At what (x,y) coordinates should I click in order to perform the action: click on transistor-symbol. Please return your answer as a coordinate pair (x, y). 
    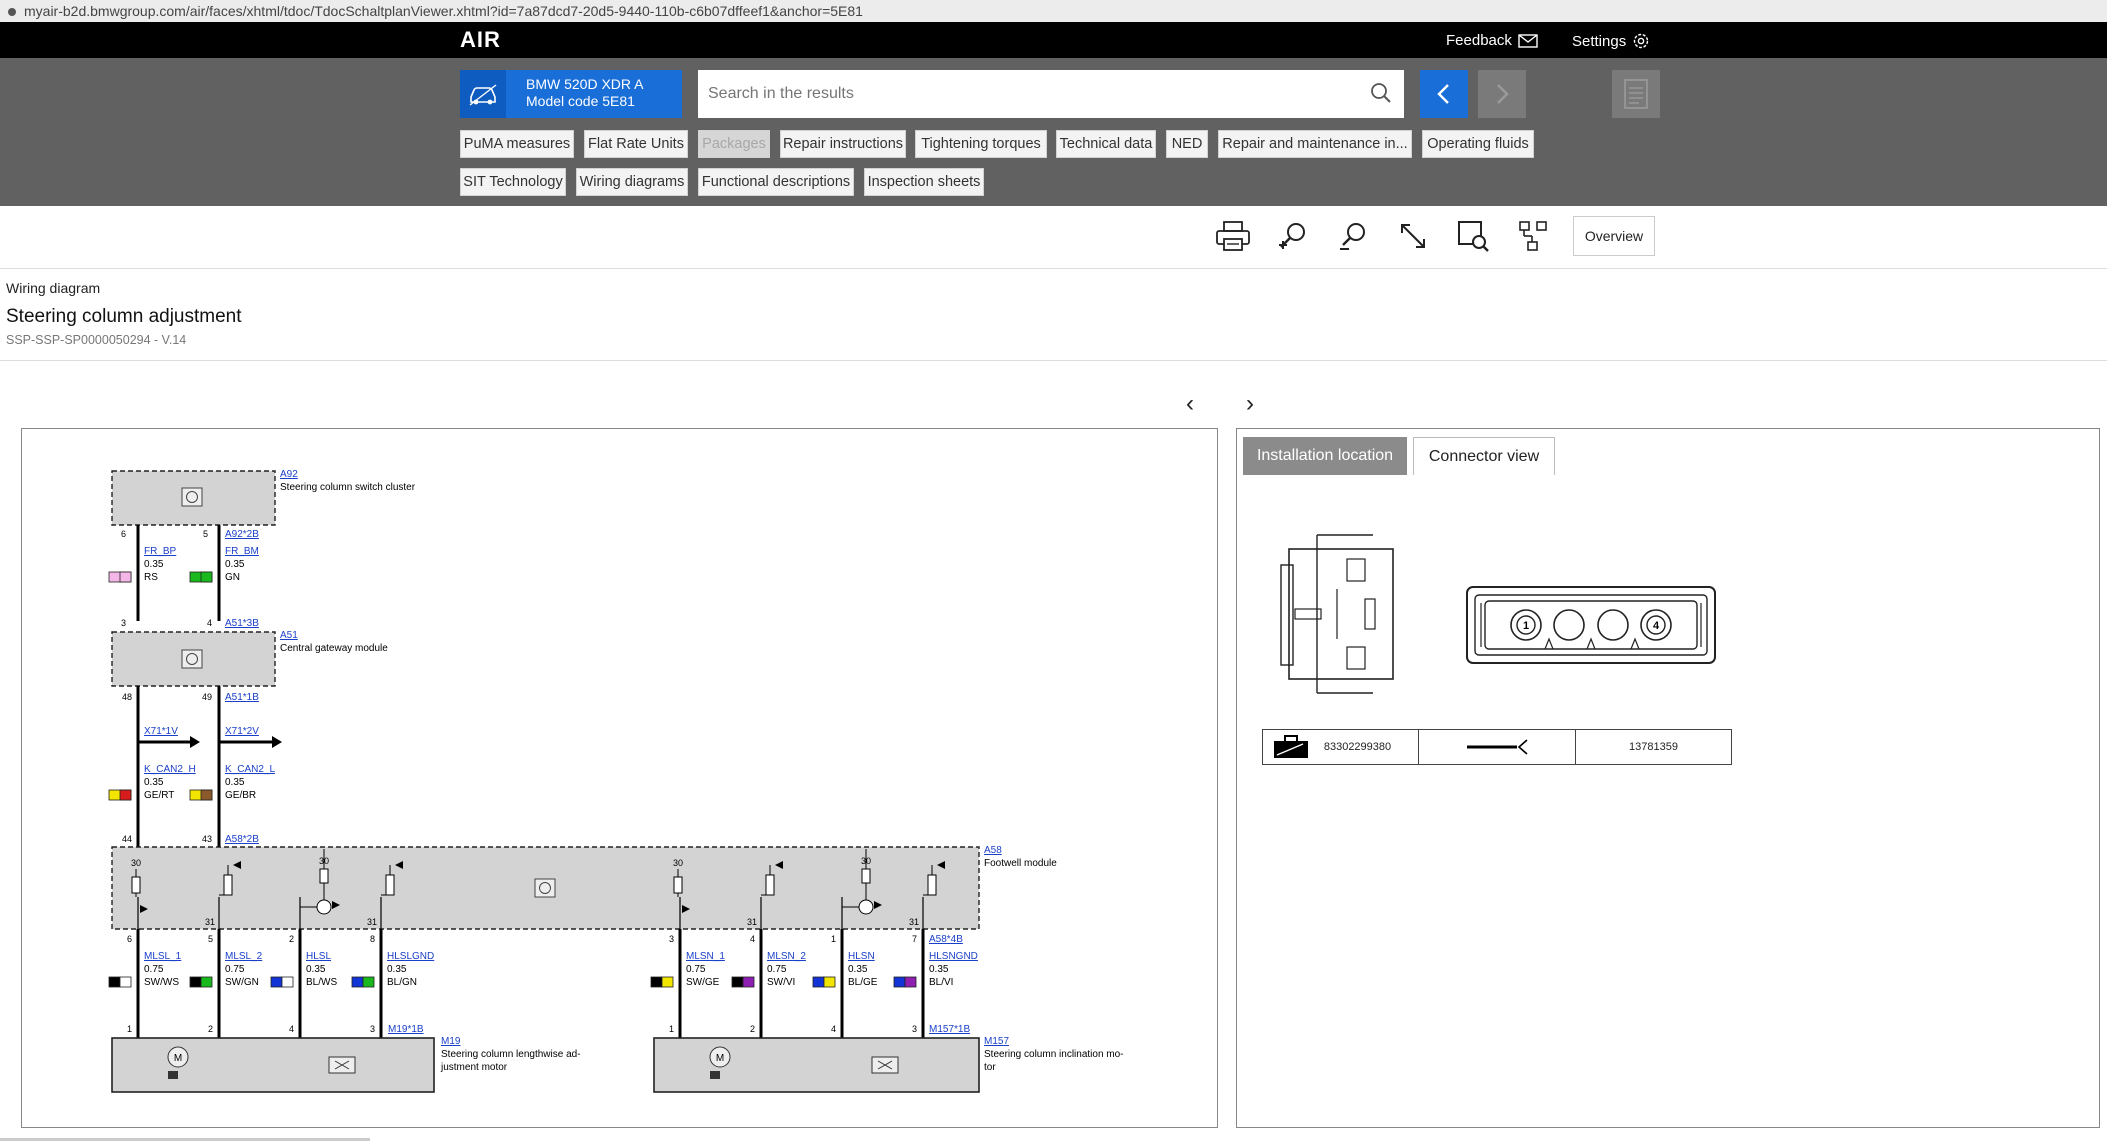
    Looking at the image, I should click on (866, 907).